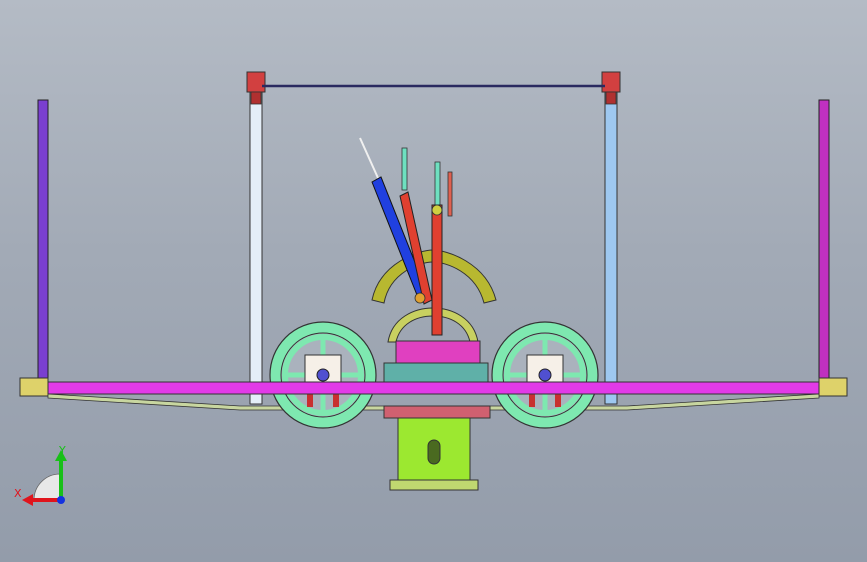 This screenshot has height=562, width=867. I want to click on z-axis-dot-icon, so click(61, 500).